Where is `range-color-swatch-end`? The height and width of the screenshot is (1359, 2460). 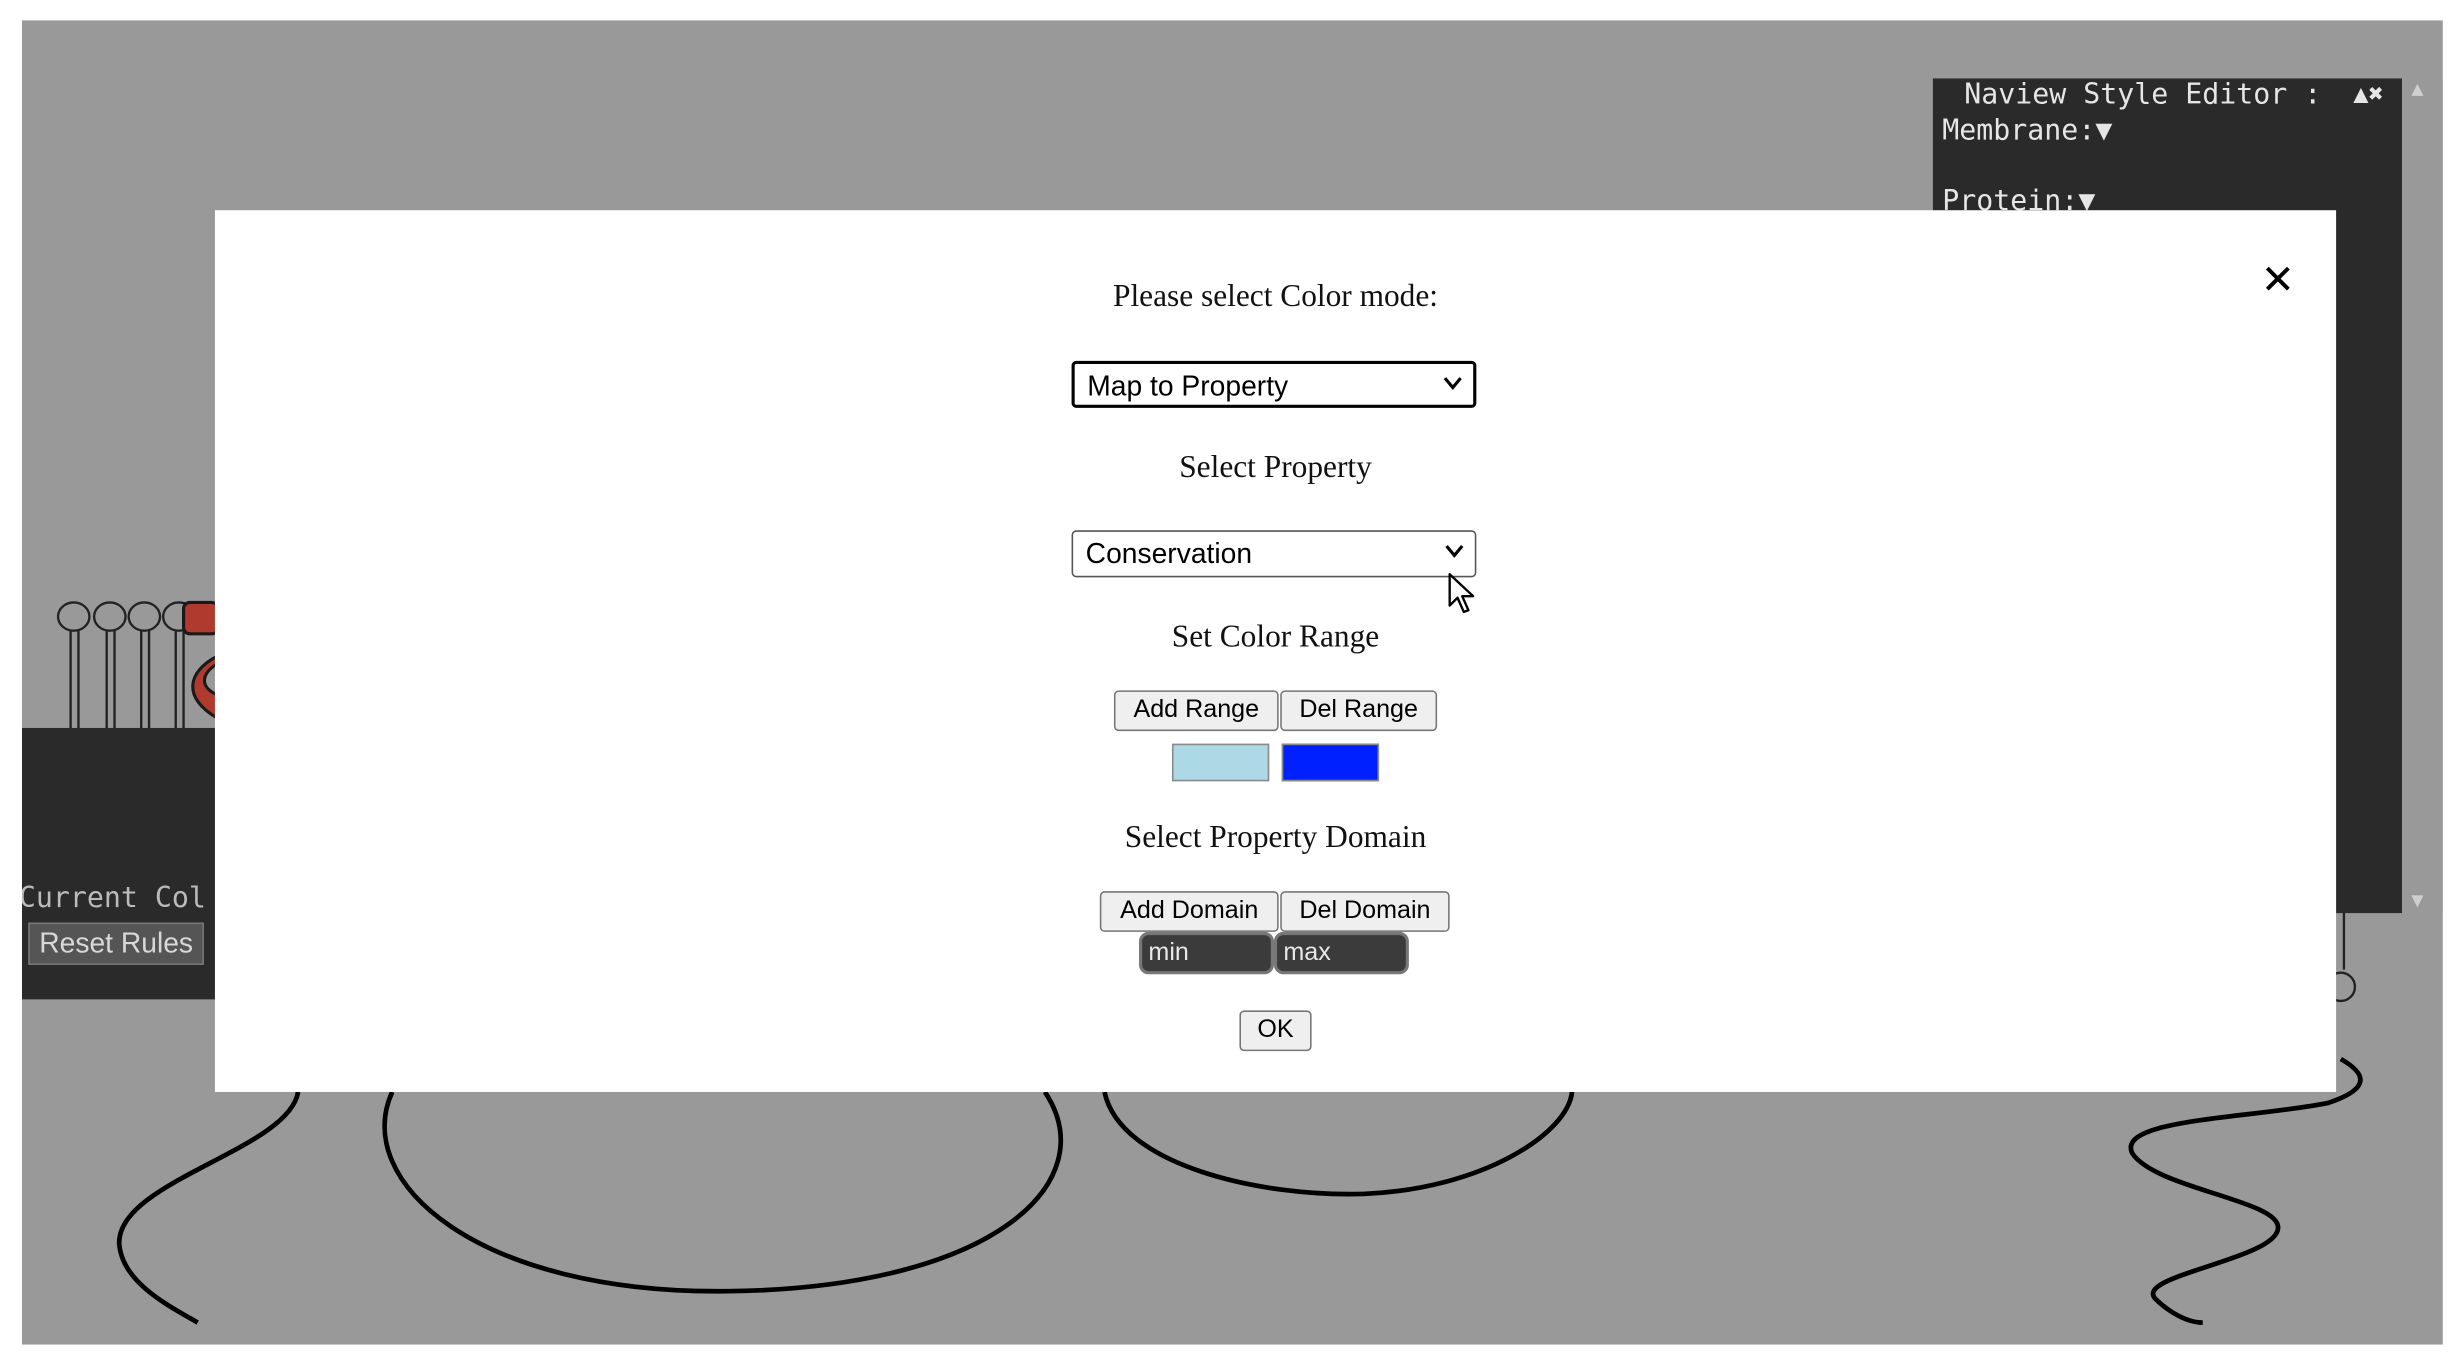
range-color-swatch-end is located at coordinates (1330, 762).